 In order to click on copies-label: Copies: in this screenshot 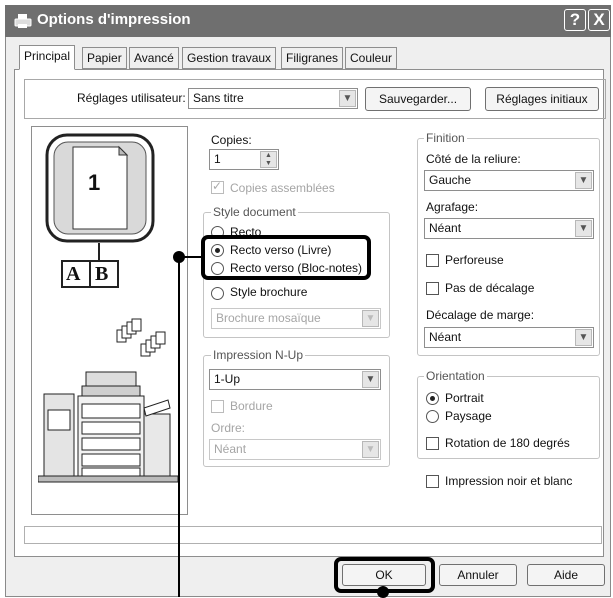, I will do `click(231, 140)`.